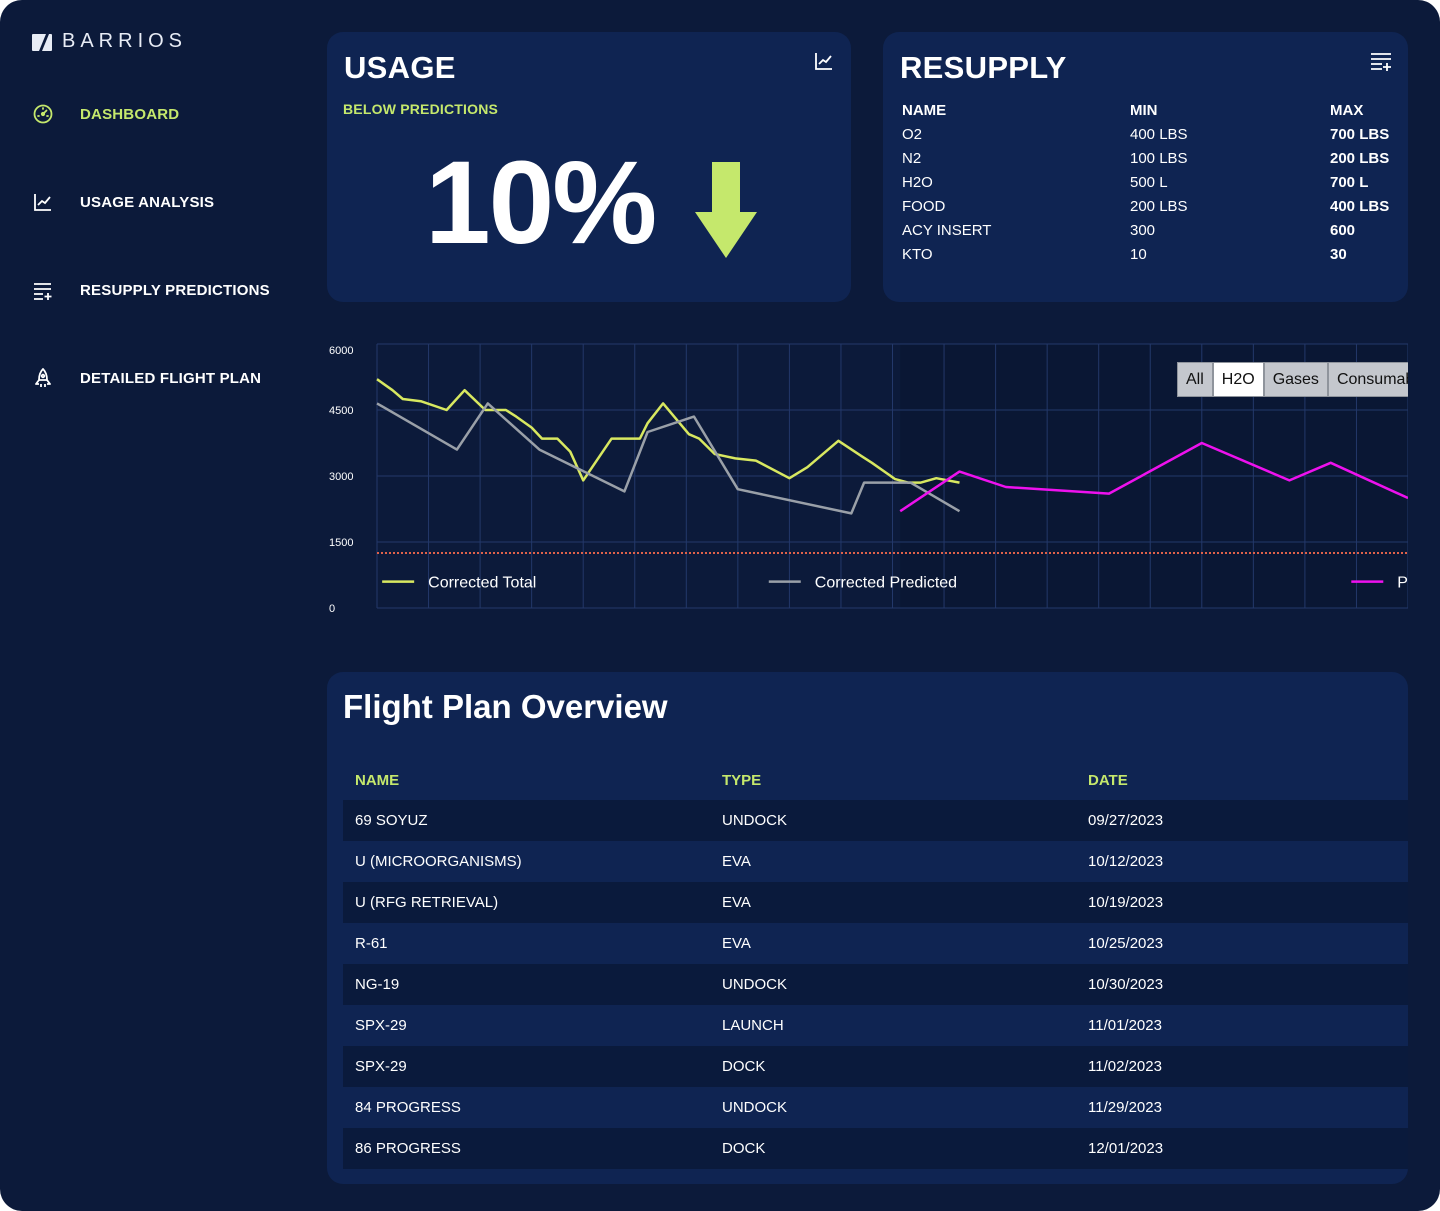 The width and height of the screenshot is (1440, 1211). I want to click on brand-name: BARRIOS, so click(125, 41).